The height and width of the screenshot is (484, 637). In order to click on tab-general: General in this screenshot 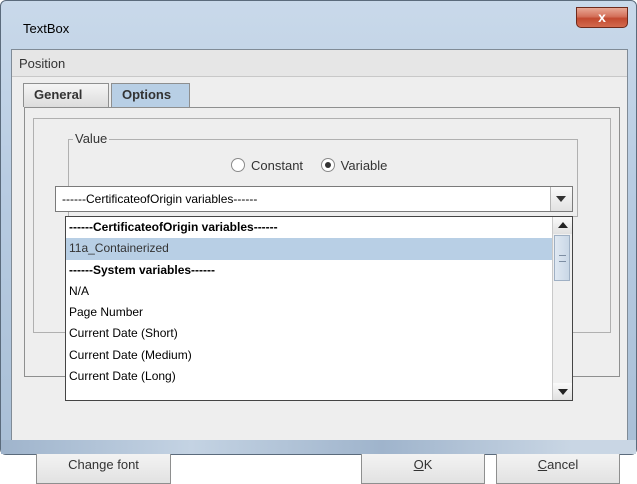, I will do `click(66, 95)`.